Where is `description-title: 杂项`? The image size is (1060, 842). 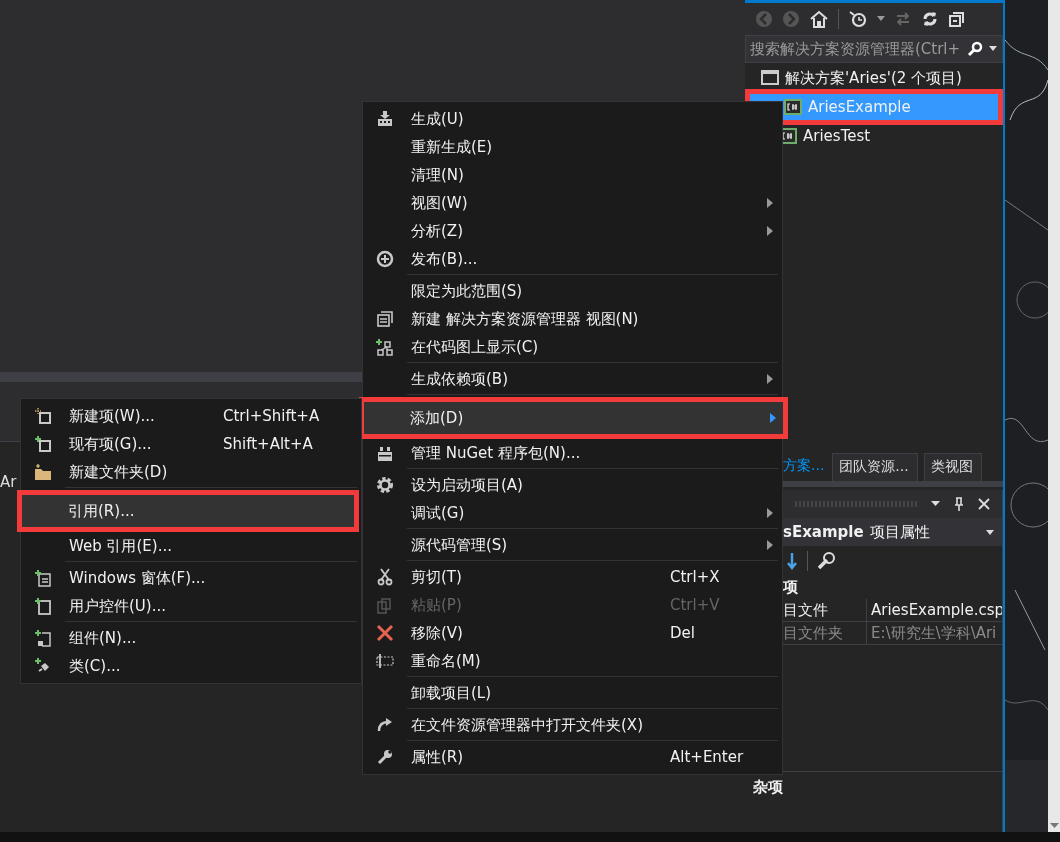
description-title: 杂项 is located at coordinates (768, 787).